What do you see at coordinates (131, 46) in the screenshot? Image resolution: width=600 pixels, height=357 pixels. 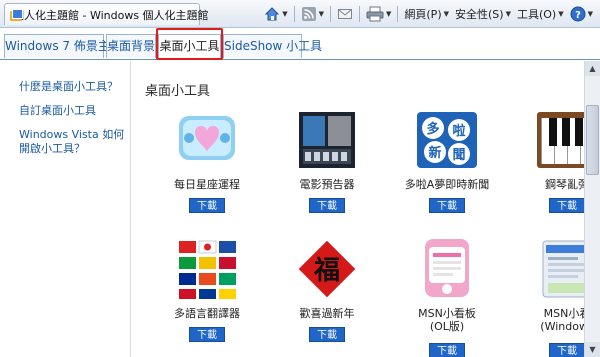 I see `tab-desktop-backgrounds: 桌面背景` at bounding box center [131, 46].